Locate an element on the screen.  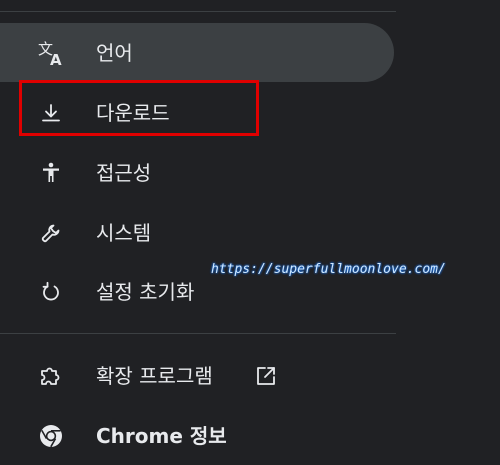
svg-text: A is located at coordinates (56, 59).